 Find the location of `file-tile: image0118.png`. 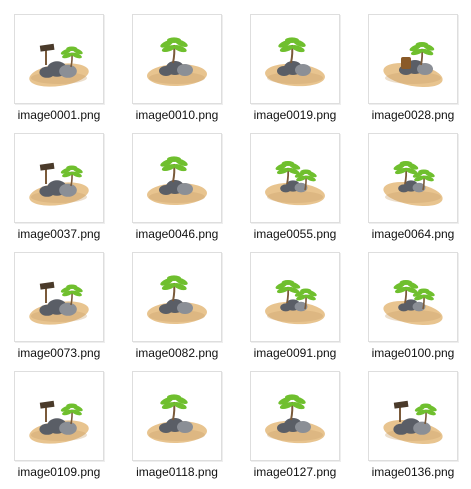

file-tile: image0118.png is located at coordinates (177, 428).